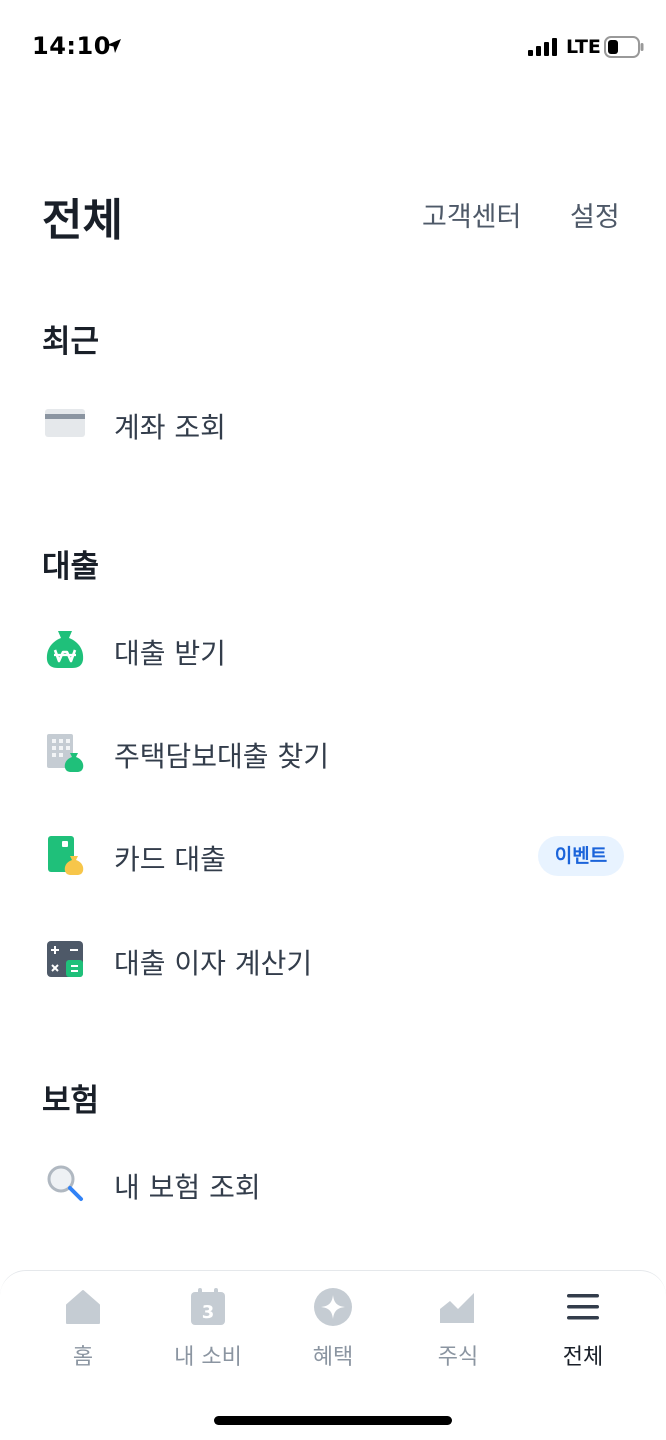  Describe the element at coordinates (333, 1307) in the screenshot. I see `sparkle-icon` at that location.